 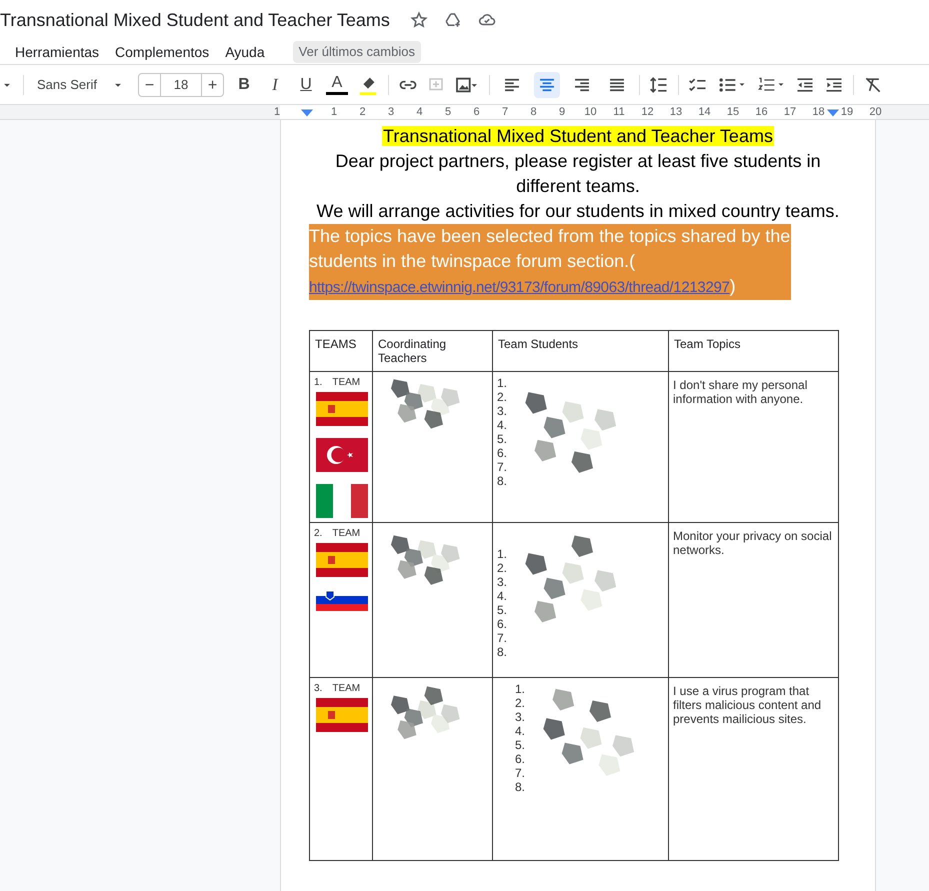 What do you see at coordinates (547, 85) in the screenshot?
I see `align-center-button` at bounding box center [547, 85].